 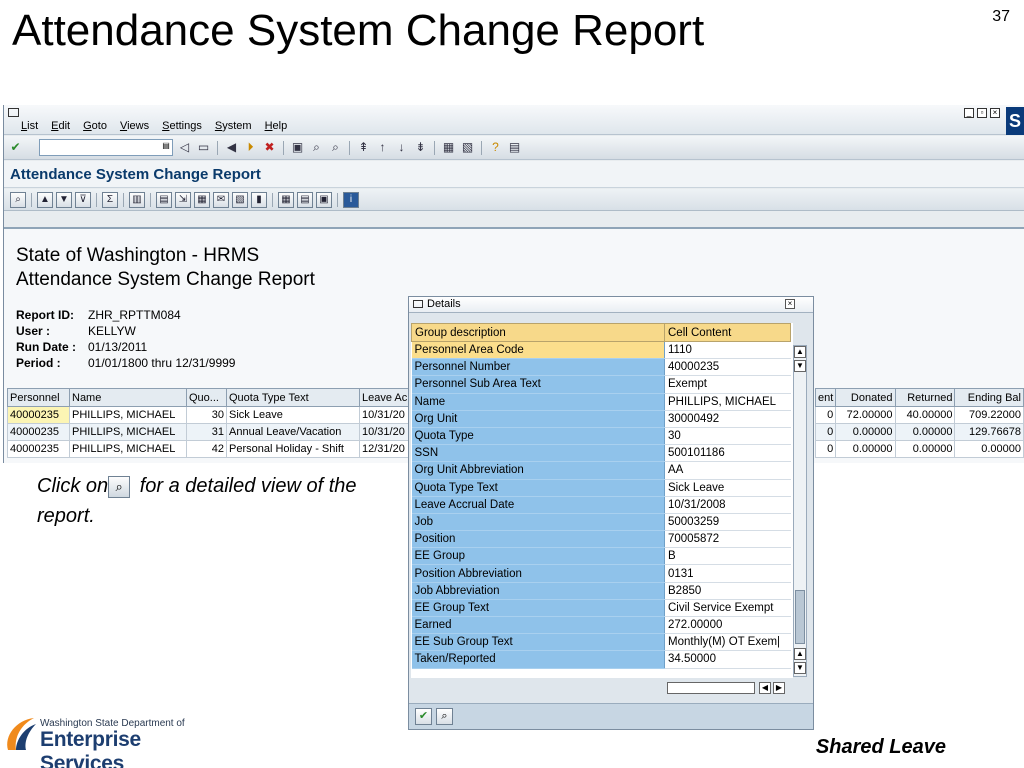 What do you see at coordinates (128, 397) in the screenshot?
I see `col-name: Name` at bounding box center [128, 397].